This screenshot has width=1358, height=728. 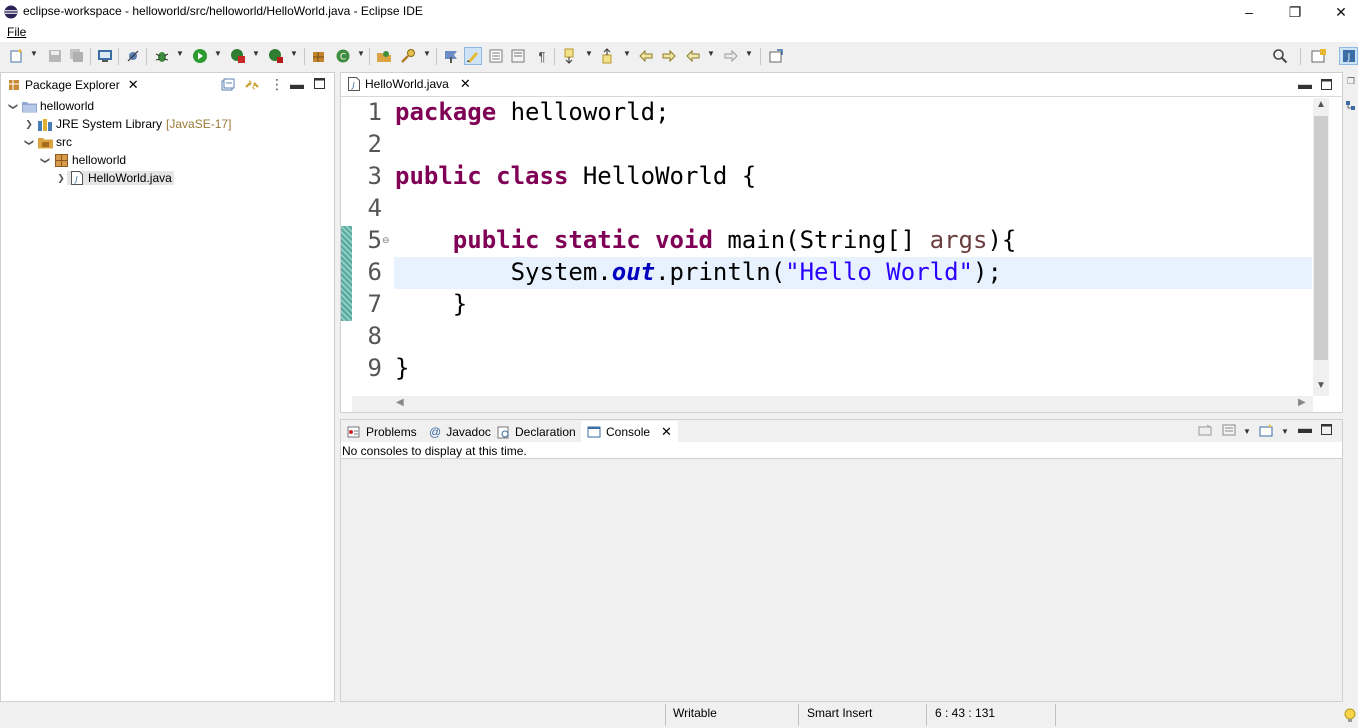 What do you see at coordinates (821, 240) in the screenshot?
I see `code-text: main(String[]` at bounding box center [821, 240].